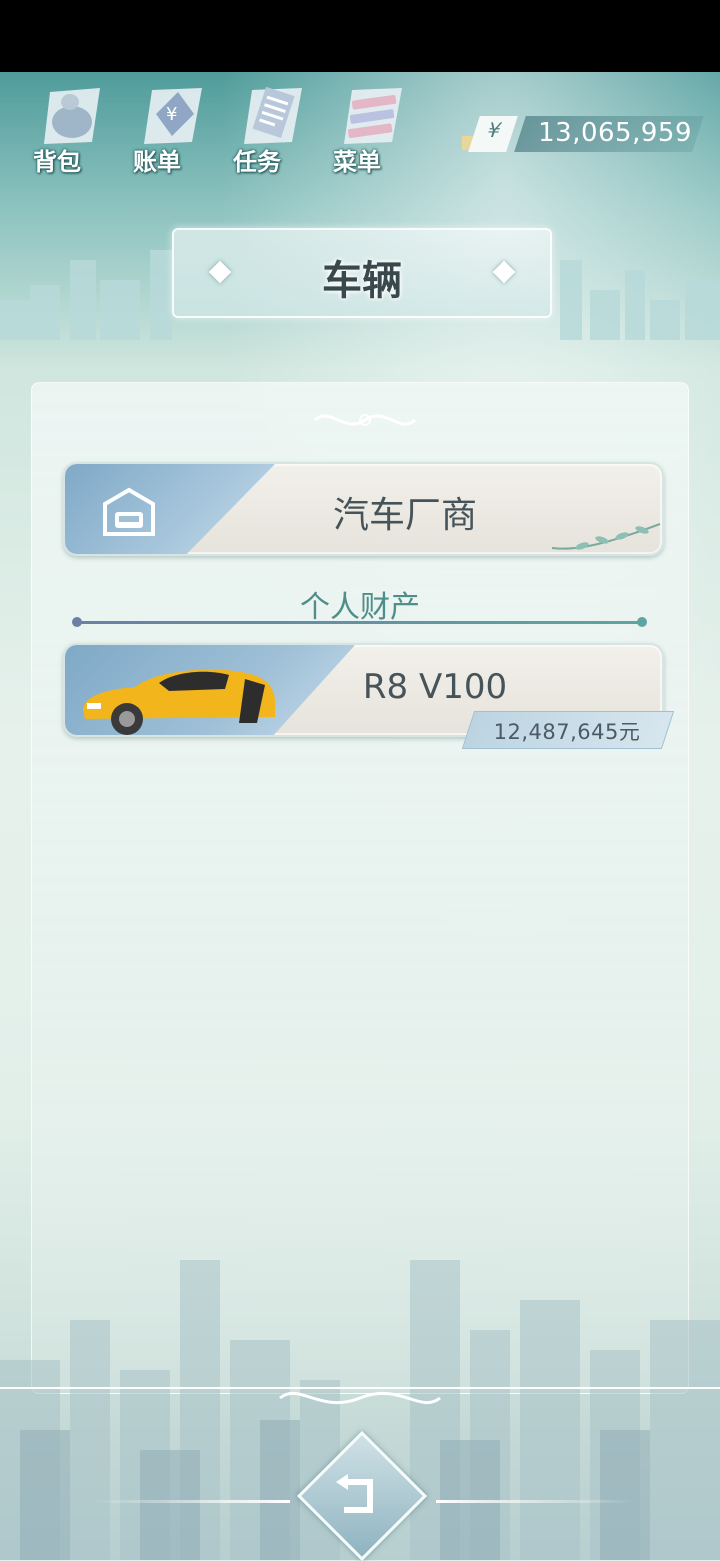  Describe the element at coordinates (357, 162) in the screenshot. I see `nav-menu-label: 菜单` at that location.